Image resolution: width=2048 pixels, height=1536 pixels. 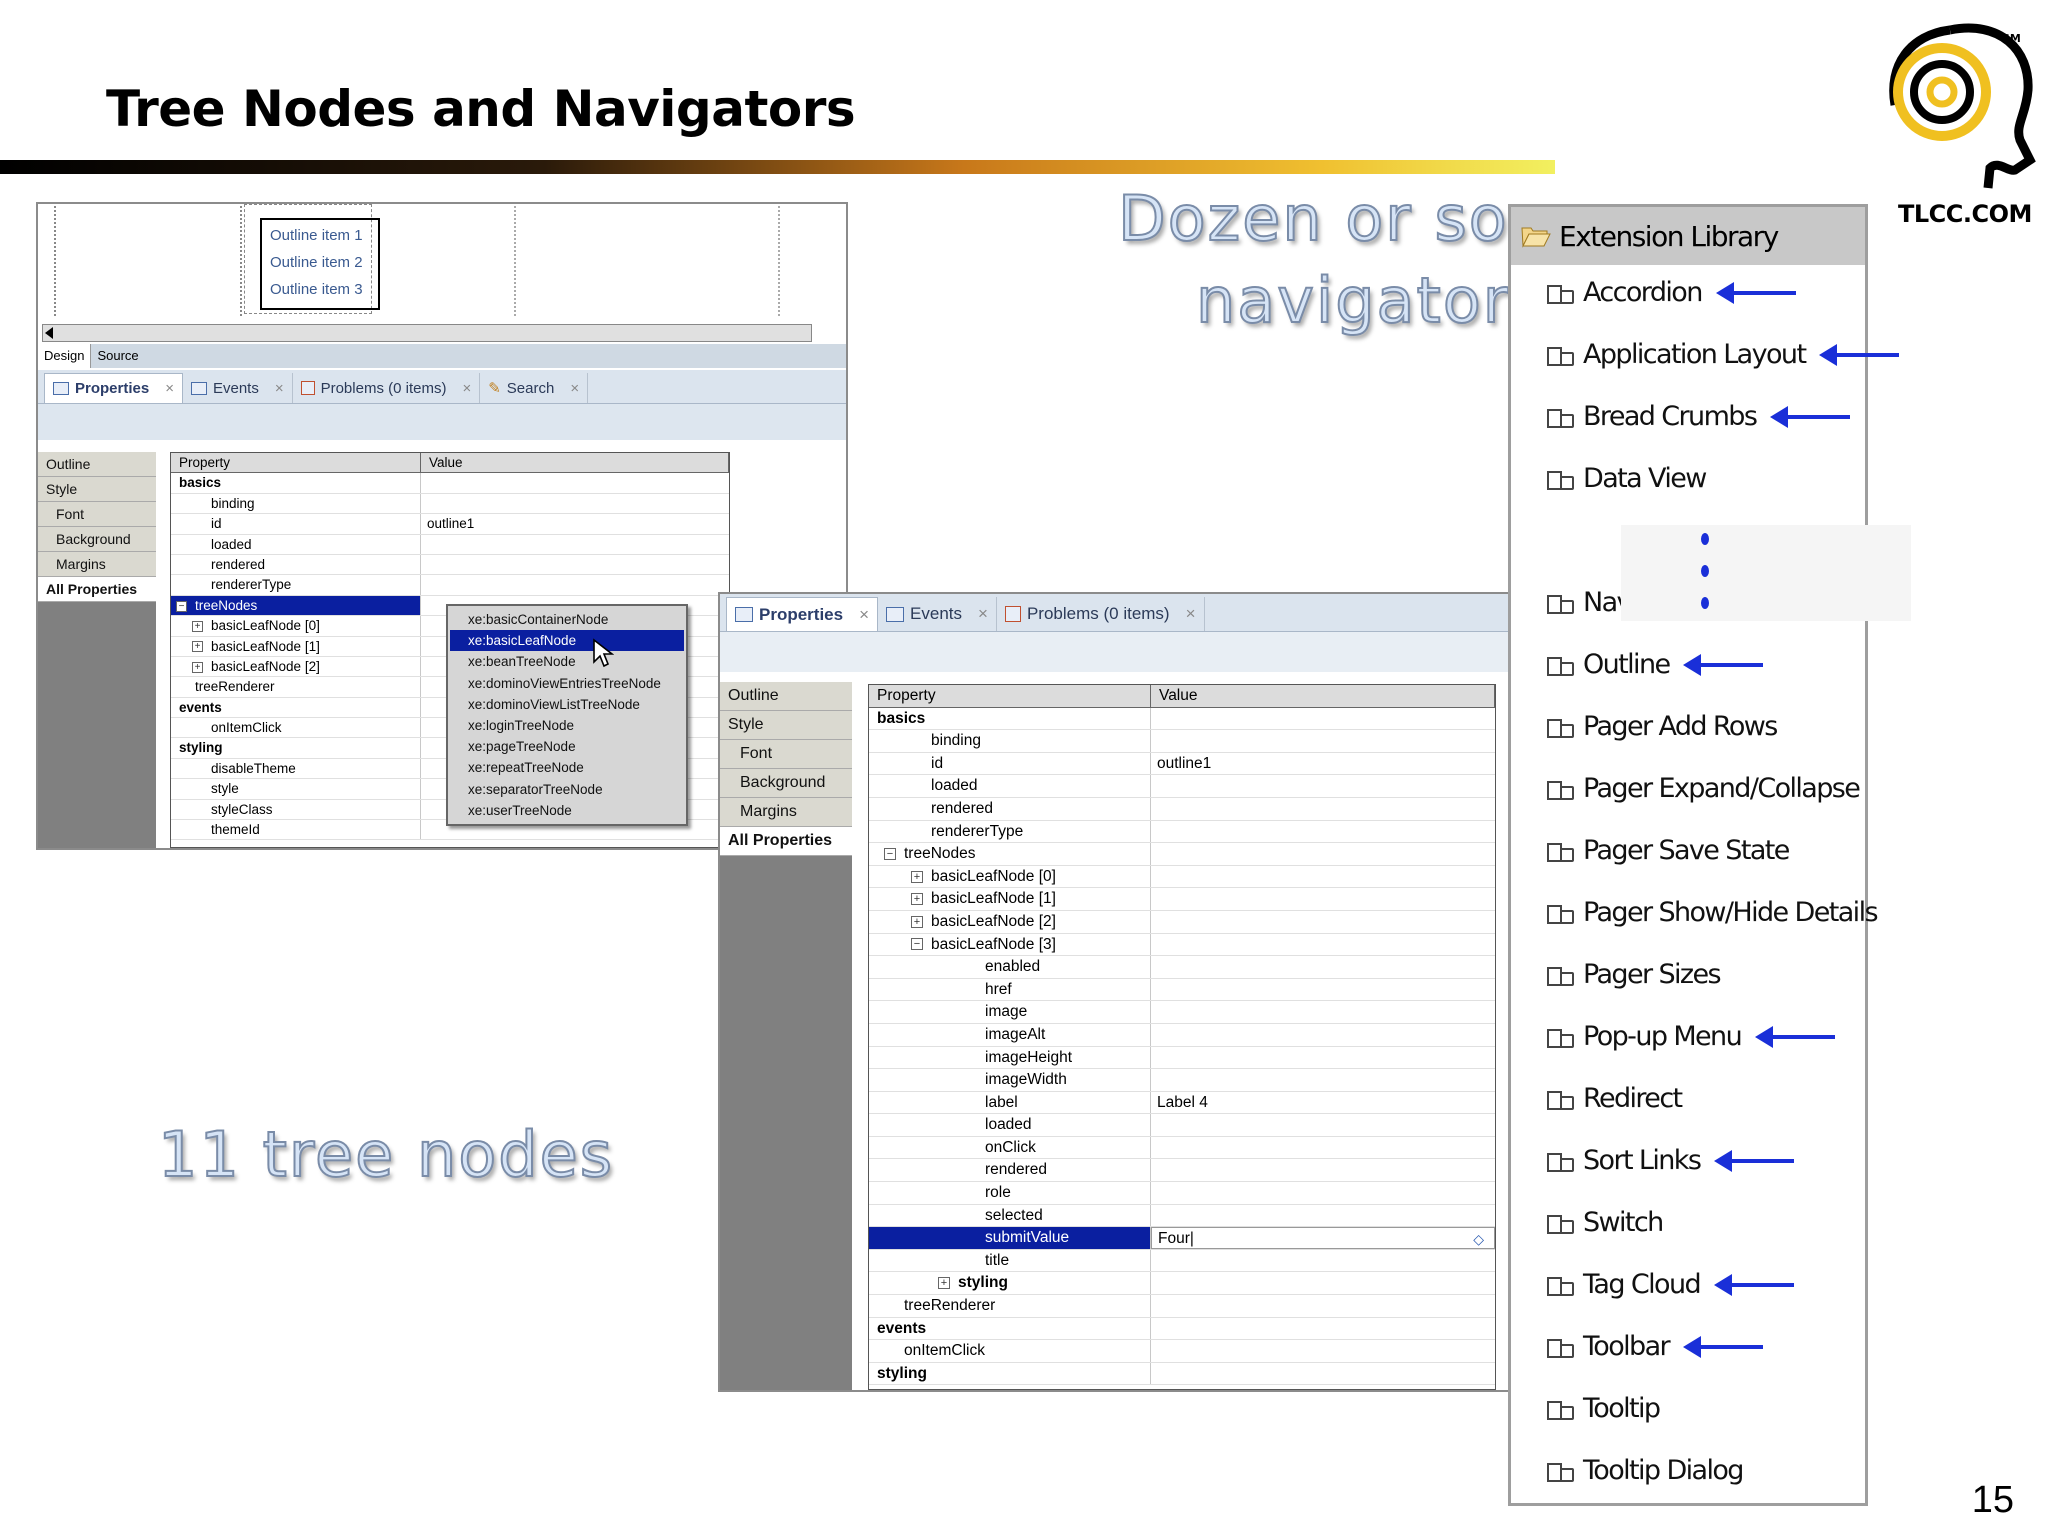 I want to click on outline-item: Outline item 1, so click(x=320, y=235).